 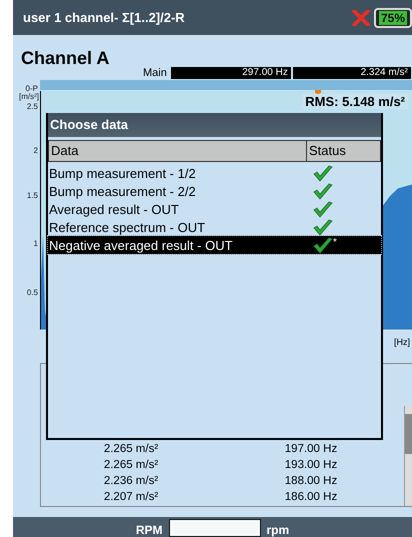 What do you see at coordinates (104, 17) in the screenshot?
I see `window-title: user 1 channel- Σ[1..2]/2-R` at bounding box center [104, 17].